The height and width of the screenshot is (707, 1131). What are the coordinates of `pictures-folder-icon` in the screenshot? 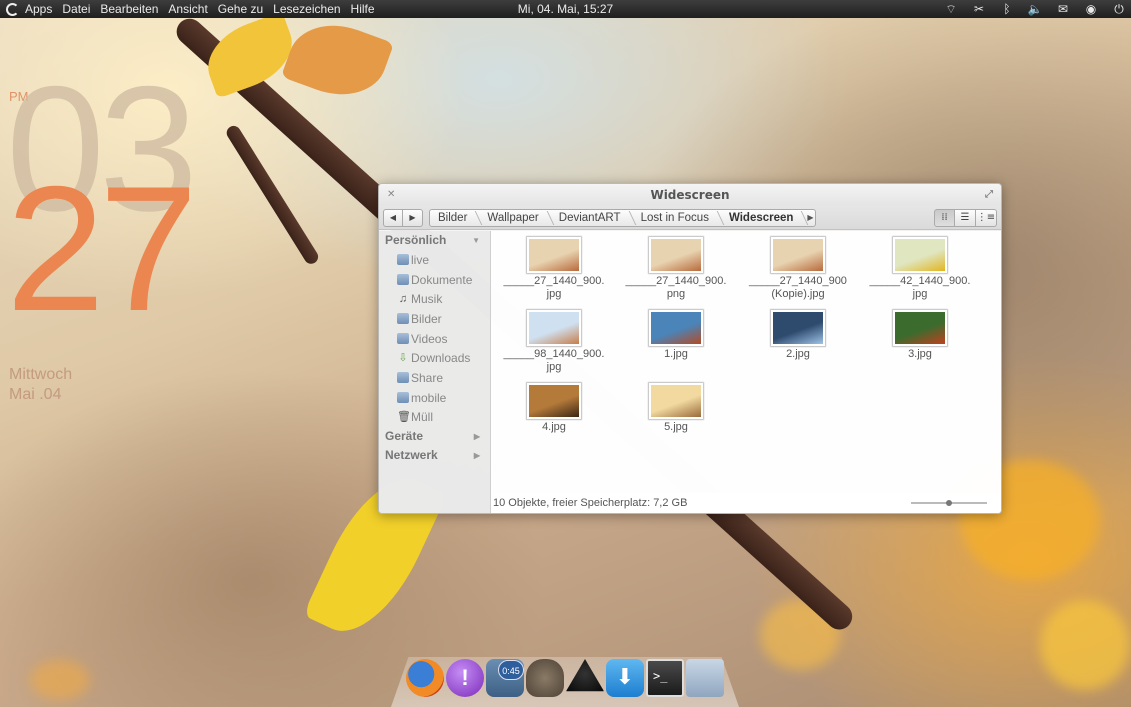 It's located at (403, 319).